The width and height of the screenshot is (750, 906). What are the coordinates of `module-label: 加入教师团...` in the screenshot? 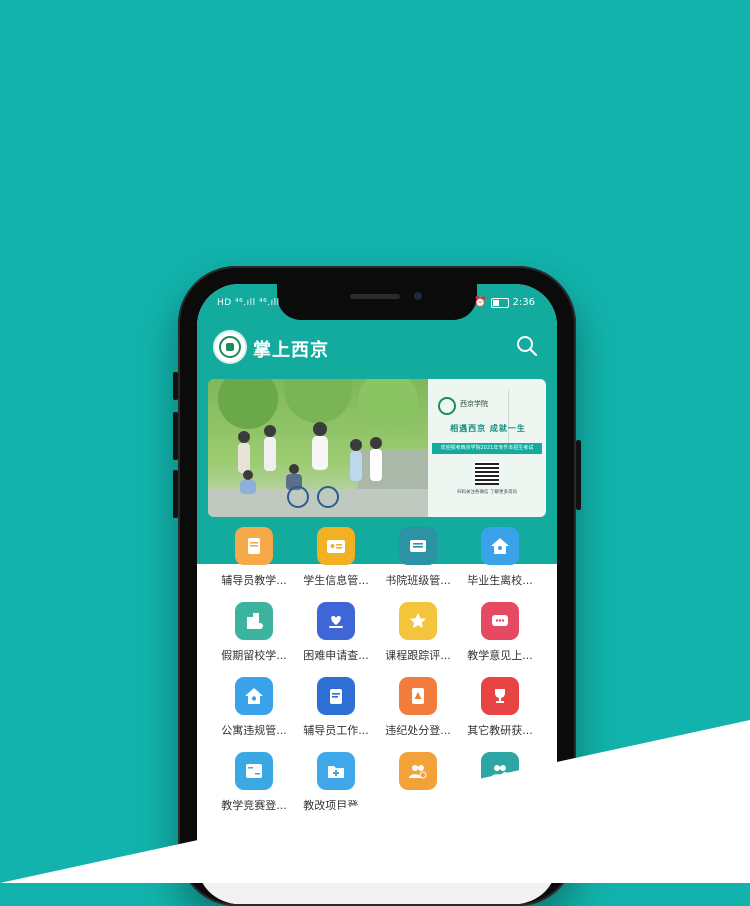 It's located at (418, 805).